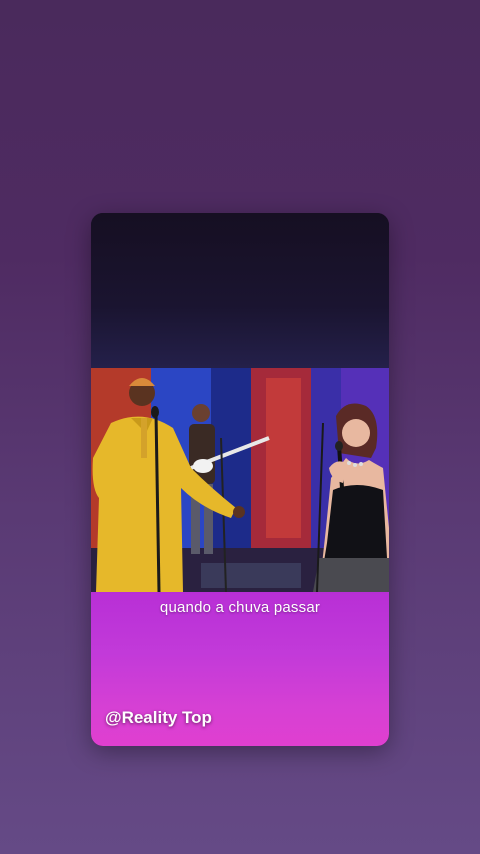  What do you see at coordinates (240, 290) in the screenshot?
I see `video-top-letterbox` at bounding box center [240, 290].